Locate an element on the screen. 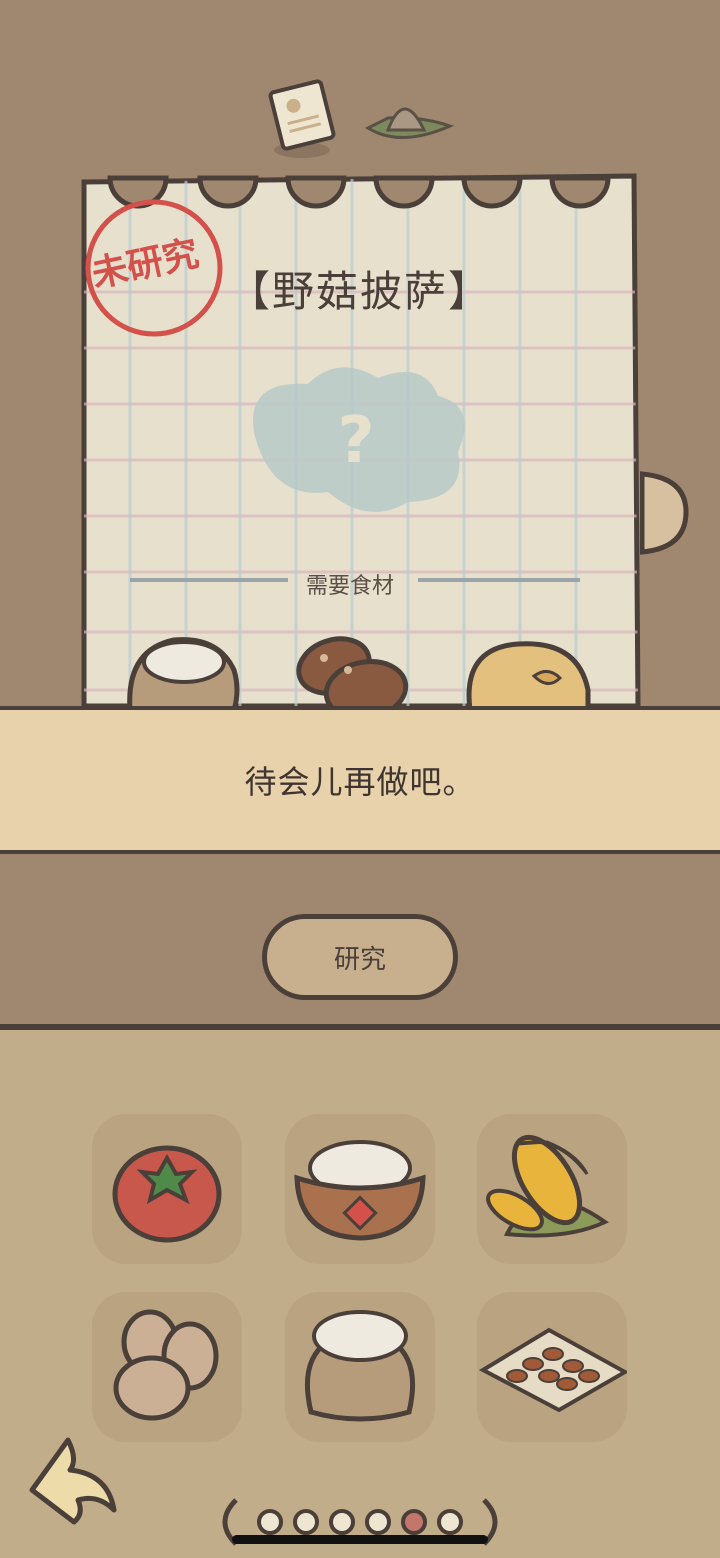  next-page-tab is located at coordinates (665, 513).